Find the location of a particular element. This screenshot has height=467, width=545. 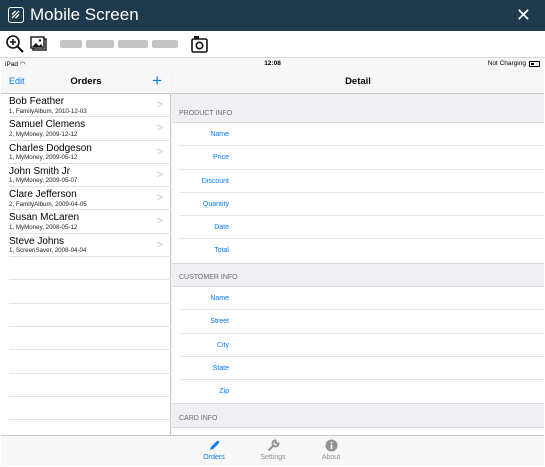

field-label: Date is located at coordinates (221, 228).